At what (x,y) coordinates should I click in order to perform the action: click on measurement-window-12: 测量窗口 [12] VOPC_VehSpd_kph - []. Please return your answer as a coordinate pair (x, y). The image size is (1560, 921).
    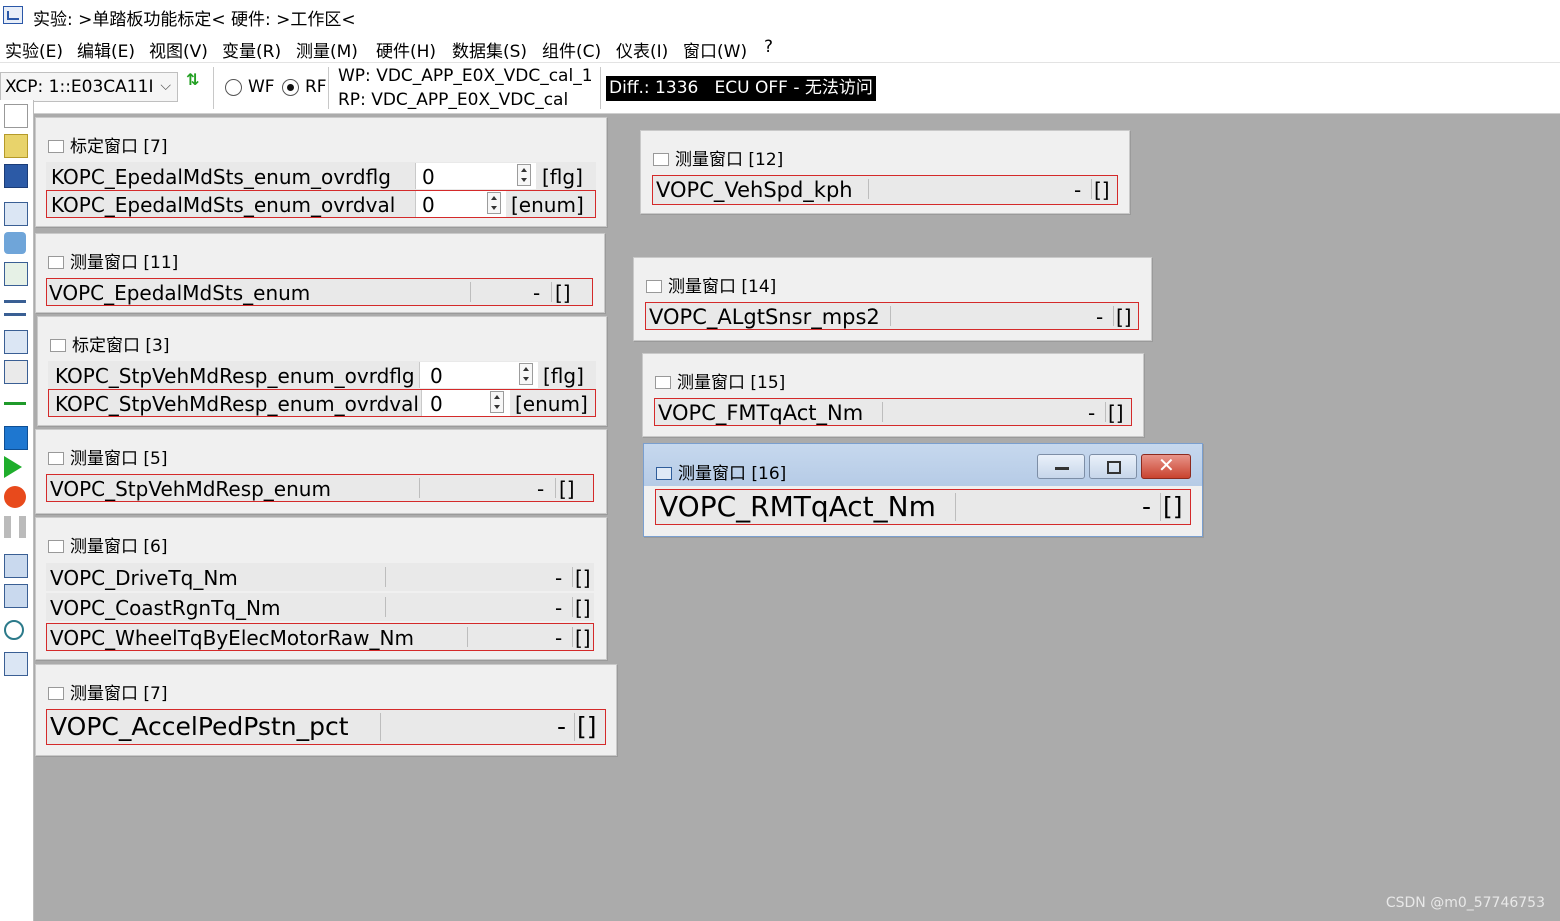
    Looking at the image, I should click on (885, 172).